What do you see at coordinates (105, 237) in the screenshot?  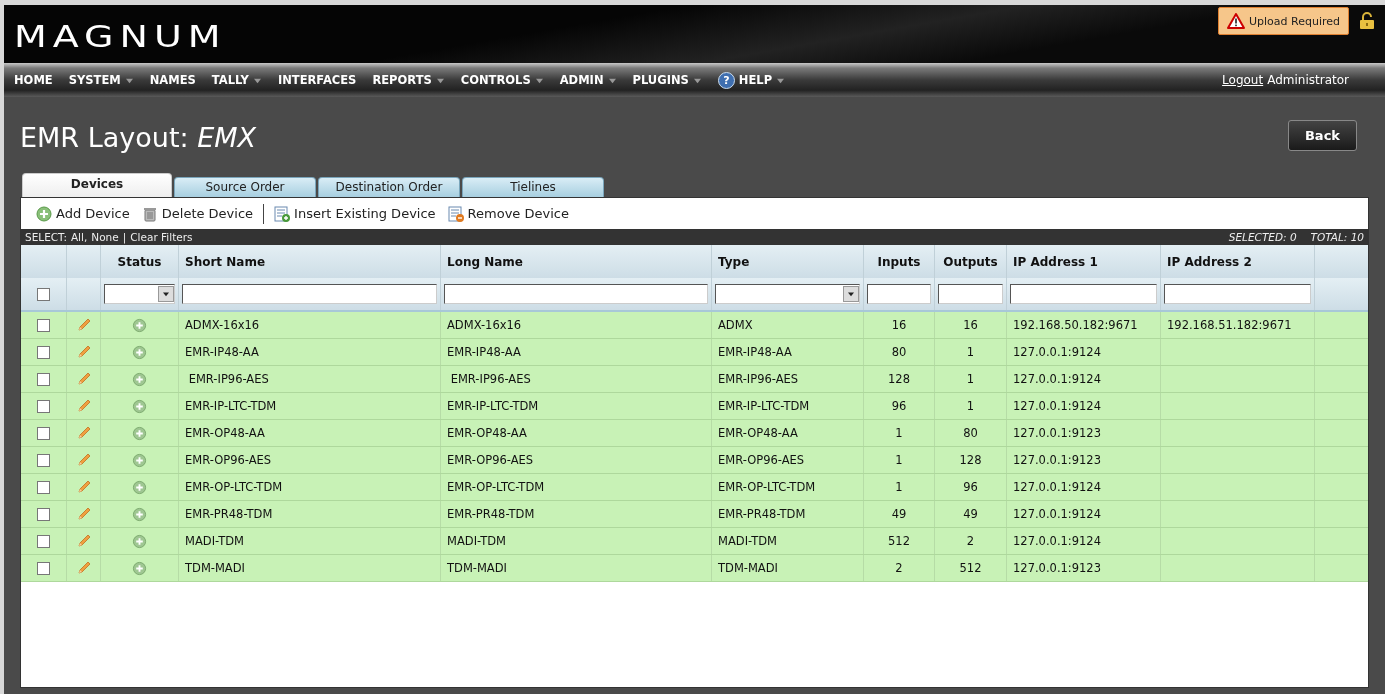 I see `select-none-link: None` at bounding box center [105, 237].